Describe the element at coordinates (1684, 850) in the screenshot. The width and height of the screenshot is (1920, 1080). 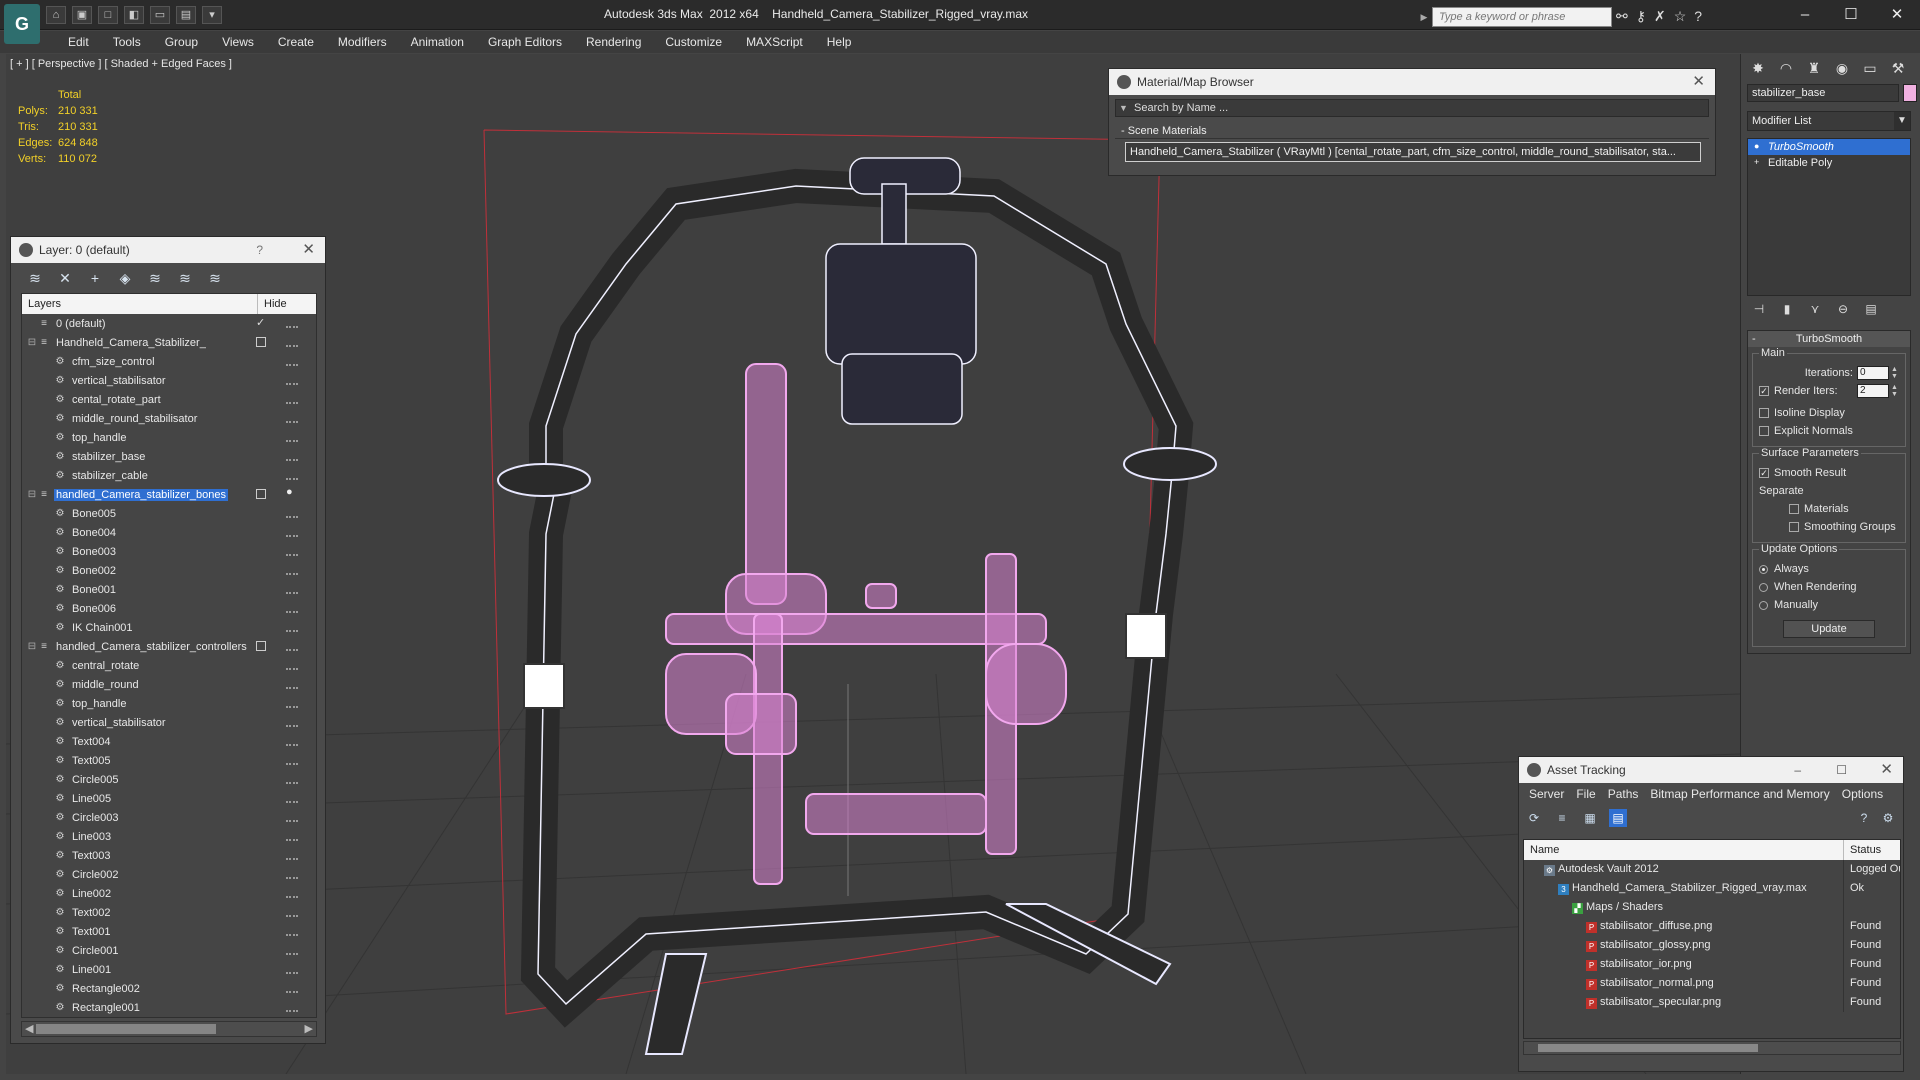
I see `column-name: Name` at that location.